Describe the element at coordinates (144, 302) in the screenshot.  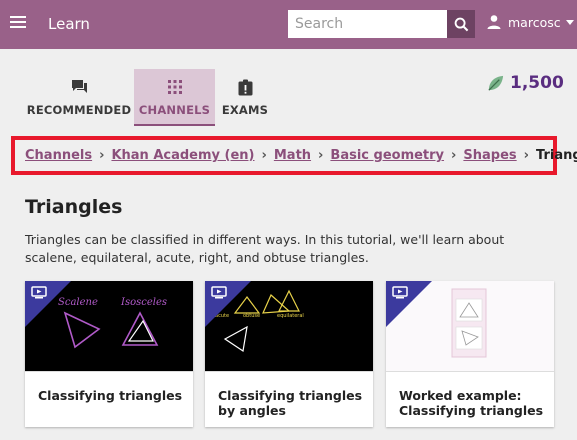
I see `thumbnail-text: Isosceles` at that location.